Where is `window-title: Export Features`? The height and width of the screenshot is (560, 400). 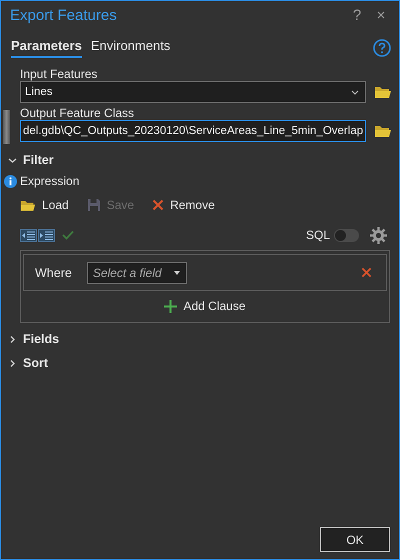
window-title: Export Features is located at coordinates (64, 15).